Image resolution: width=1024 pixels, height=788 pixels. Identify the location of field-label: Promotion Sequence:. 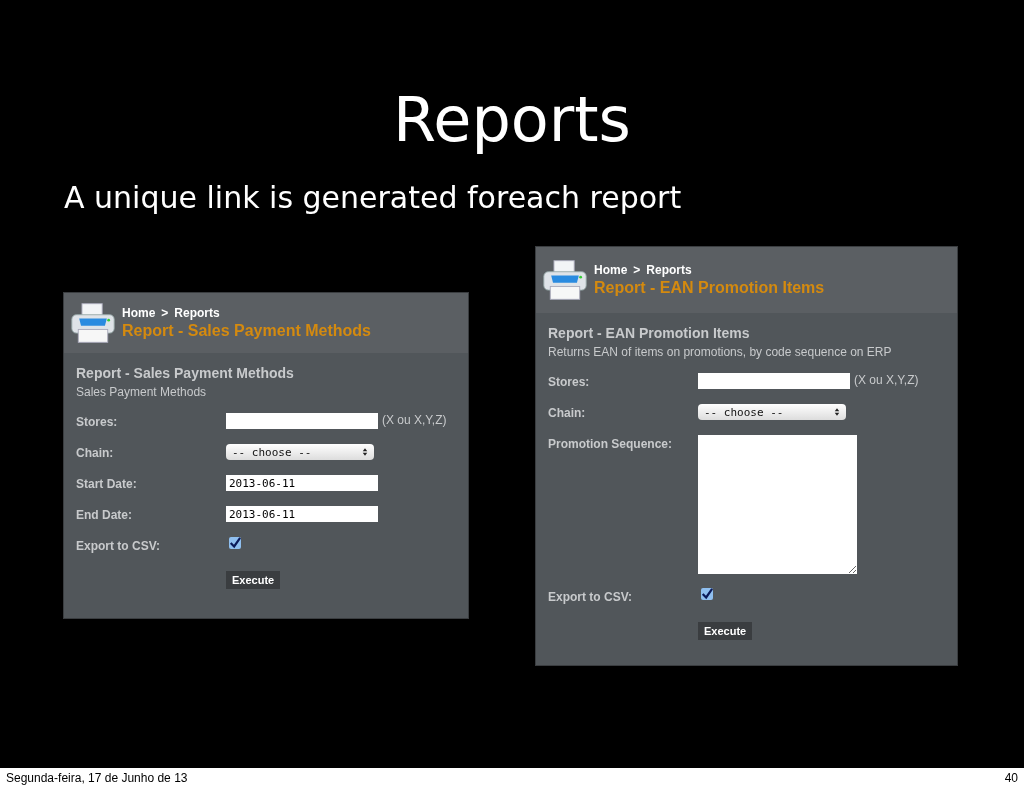
(610, 444).